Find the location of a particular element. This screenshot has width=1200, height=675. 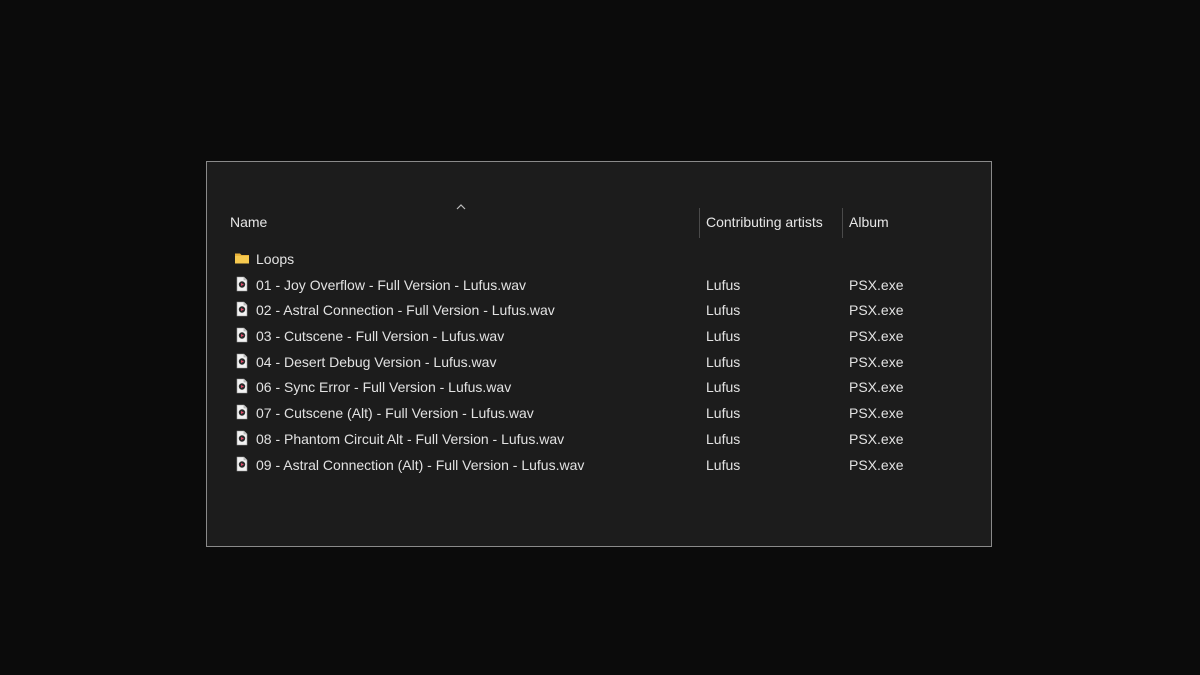

column-header-album: Album is located at coordinates (869, 222).